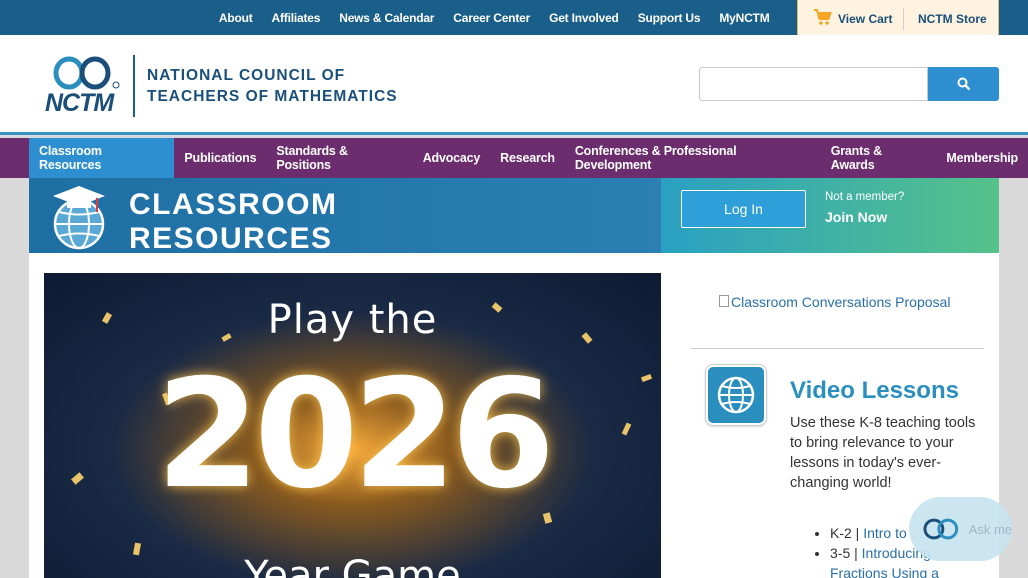  I want to click on nav-item-classroom-resources: Classroom Resources, so click(102, 158).